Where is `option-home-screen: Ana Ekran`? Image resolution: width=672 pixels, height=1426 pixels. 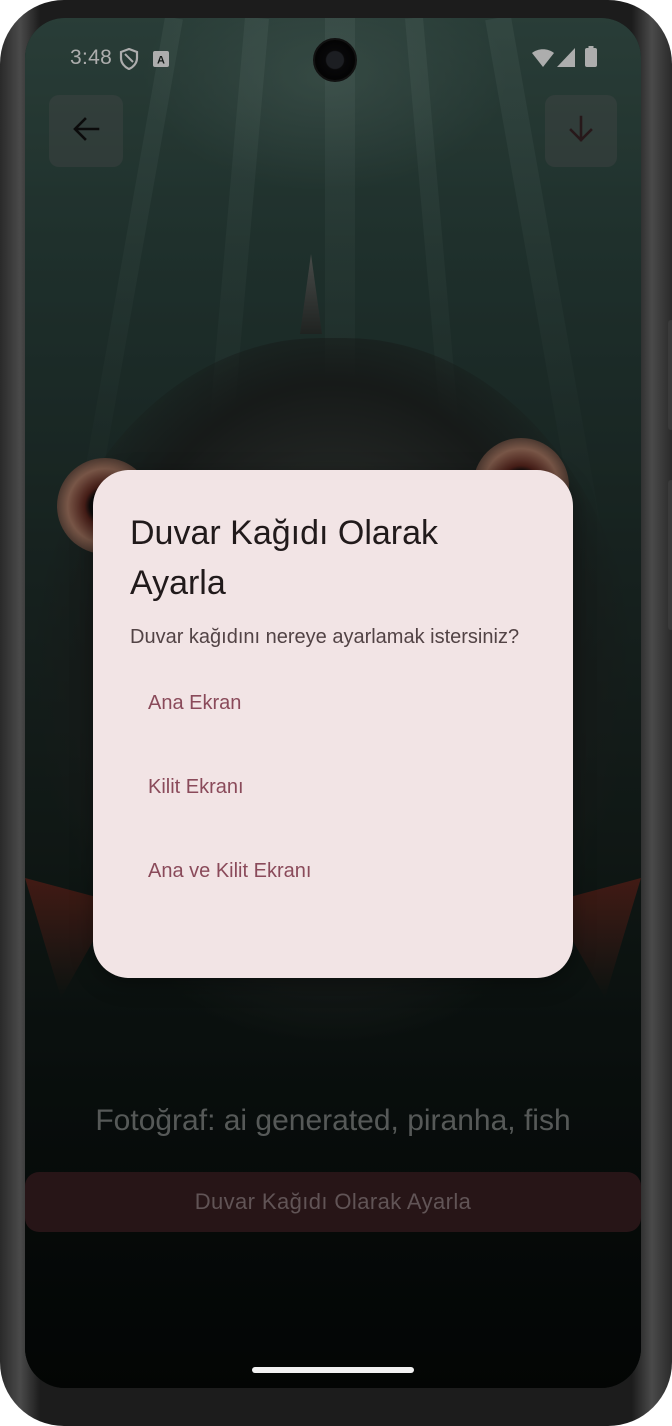 option-home-screen: Ana Ekran is located at coordinates (280, 703).